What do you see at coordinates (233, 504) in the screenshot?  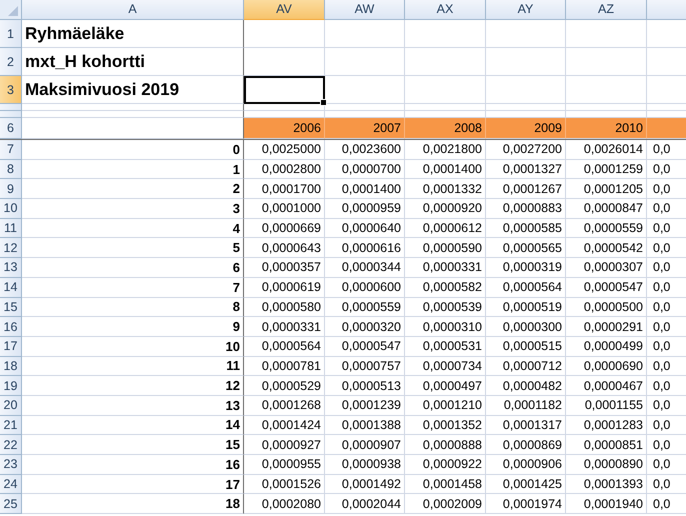 I see `age-label: 18` at bounding box center [233, 504].